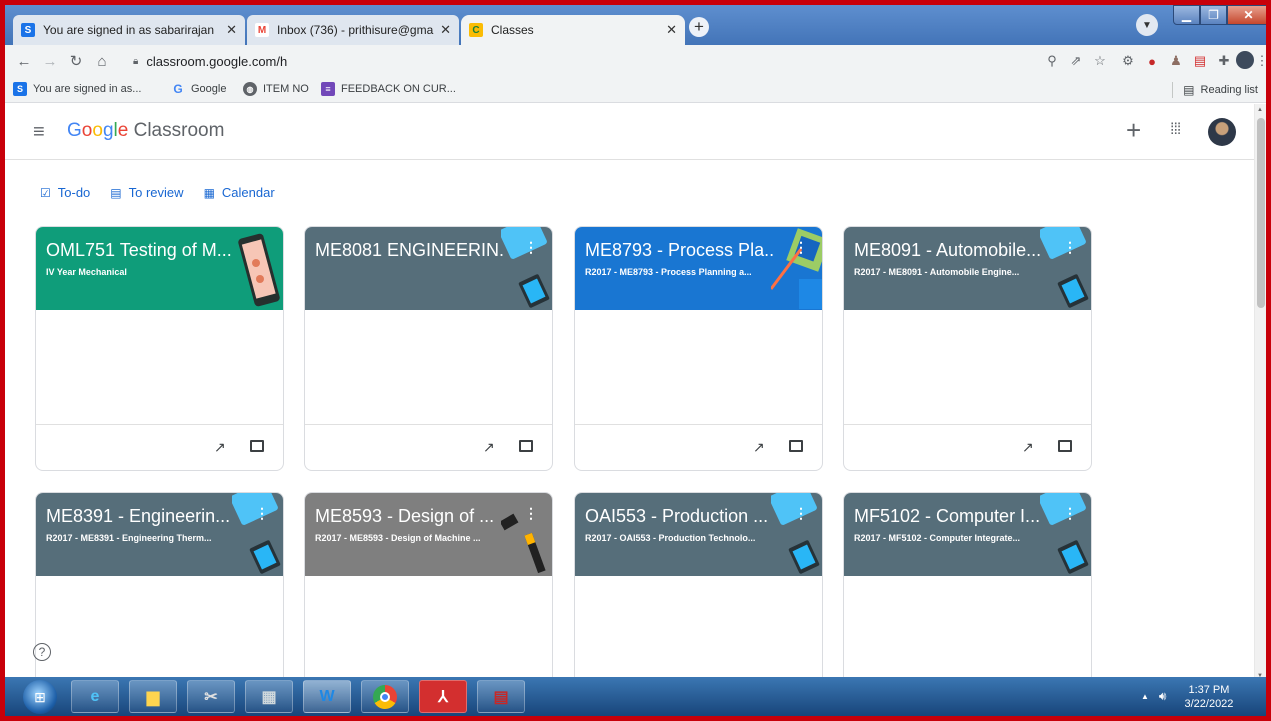  I want to click on bookmark-google: G Google, so click(198, 89).